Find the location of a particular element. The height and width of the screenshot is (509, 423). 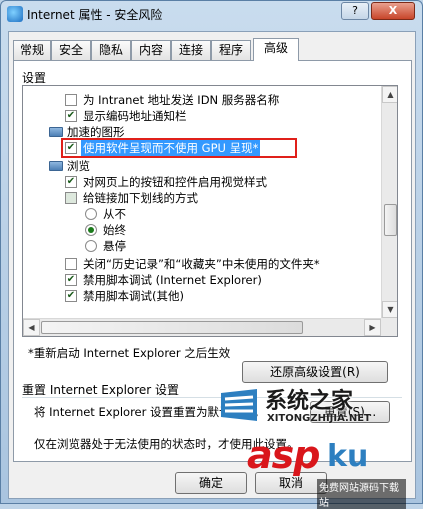

list-group-label: 加速的图形 is located at coordinates (96, 132).